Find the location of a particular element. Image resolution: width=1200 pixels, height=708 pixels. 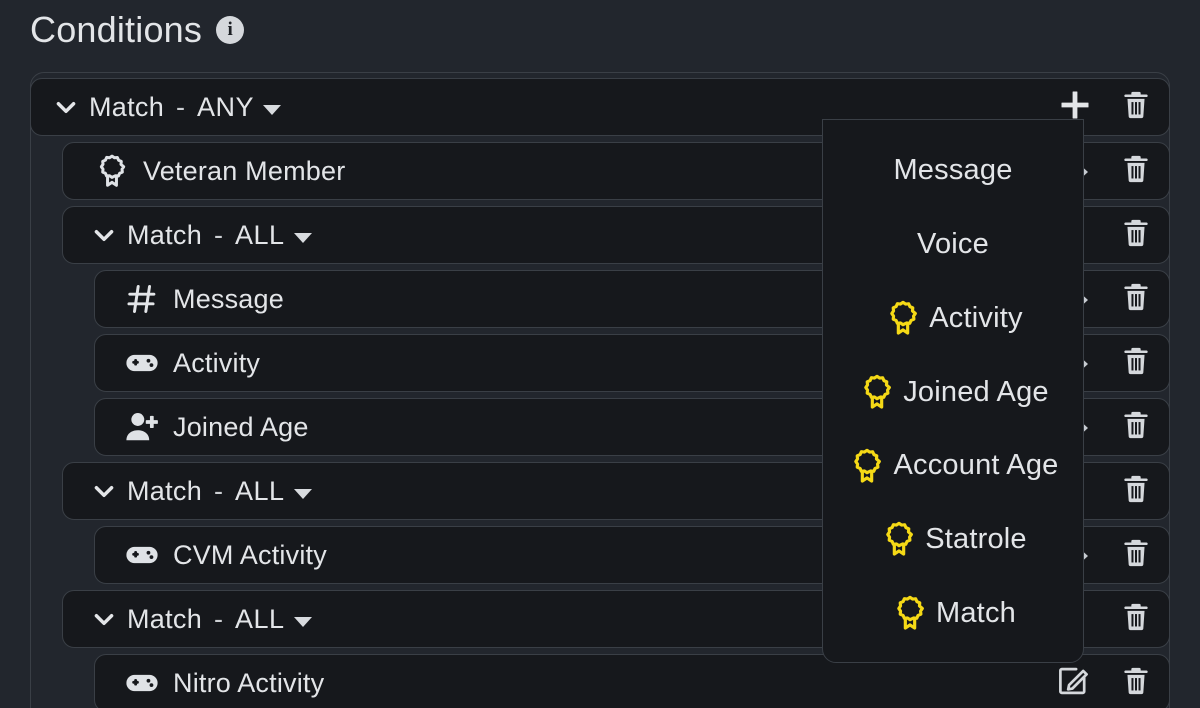

dropdown-item: Statrole is located at coordinates (953, 540).